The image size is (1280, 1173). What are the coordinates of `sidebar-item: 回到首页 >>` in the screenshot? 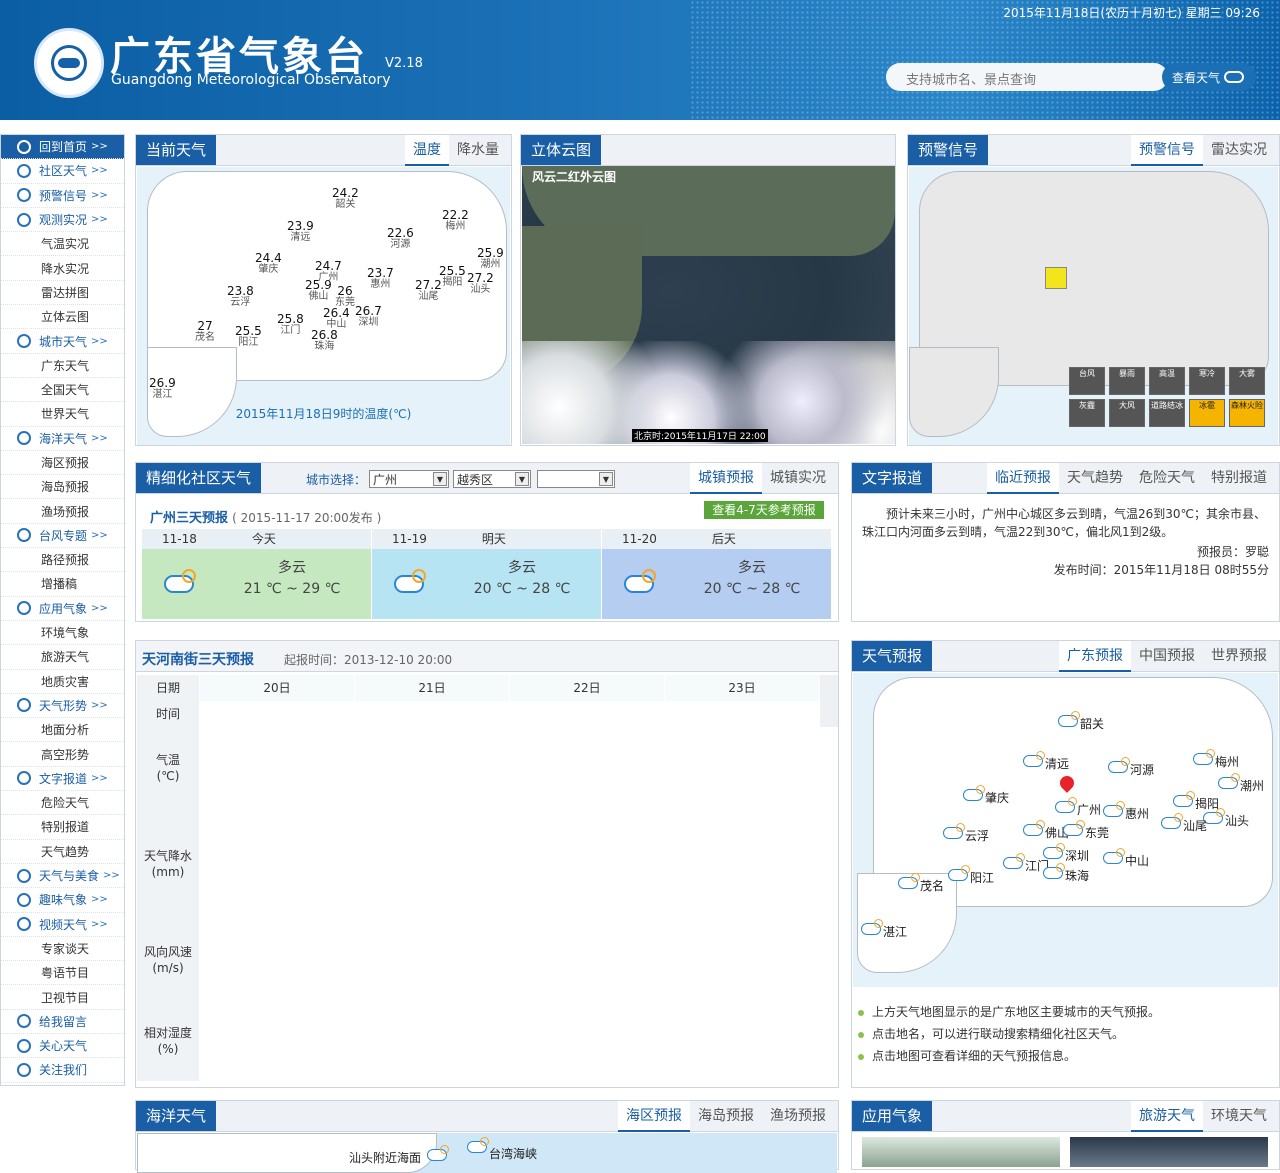 It's located at (62, 147).